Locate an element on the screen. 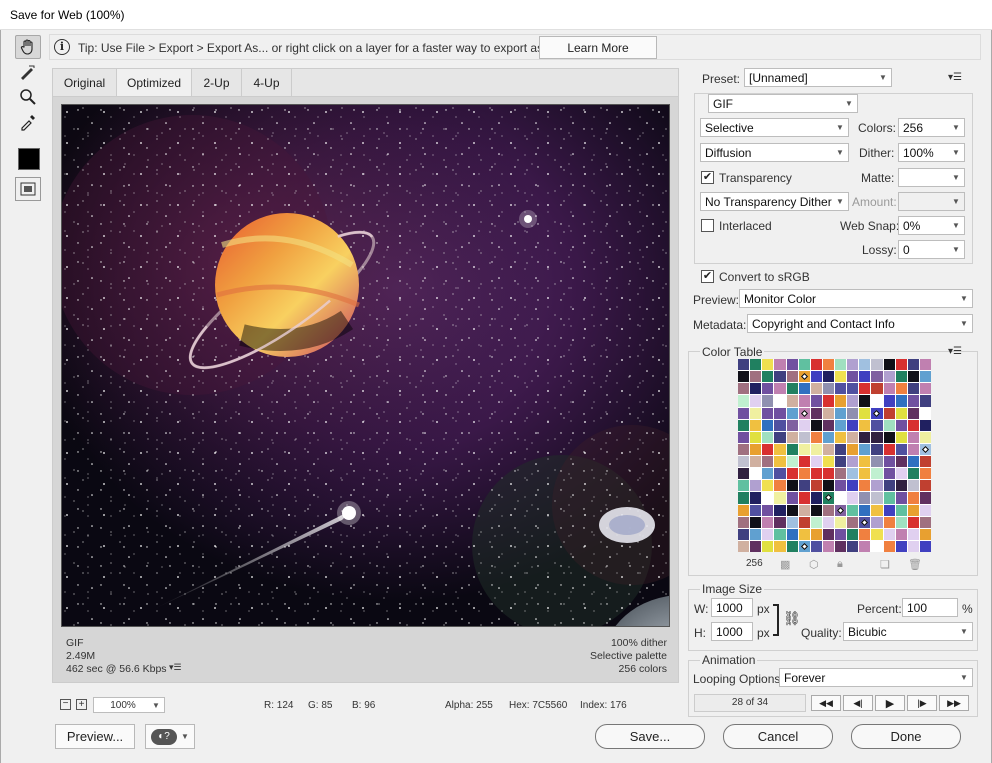  preset-menu-icon: ▾☰ is located at coordinates (955, 77).